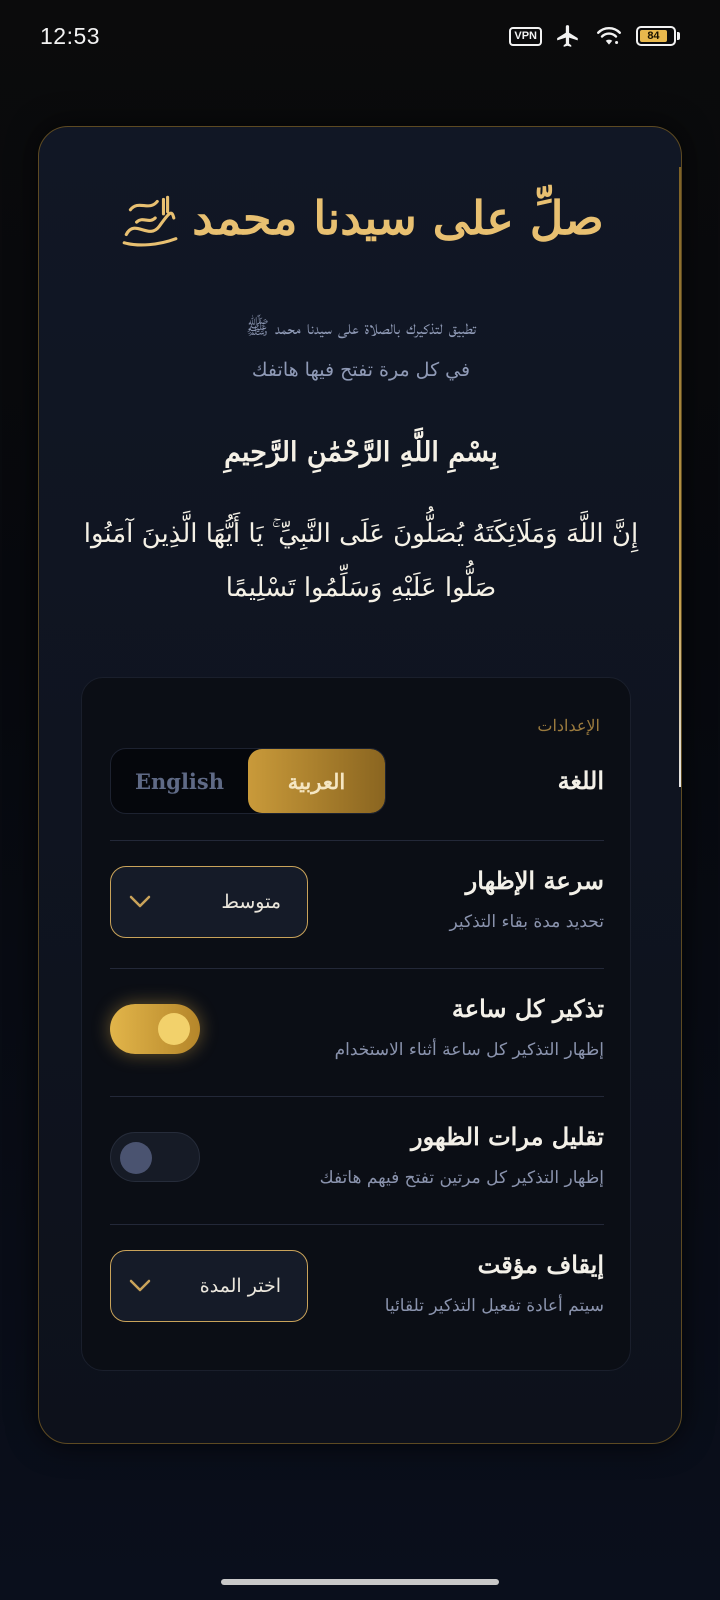 The image size is (720, 1600). Describe the element at coordinates (507, 1136) in the screenshot. I see `reduce-frequency-title: تقليل مرات الظهور` at that location.